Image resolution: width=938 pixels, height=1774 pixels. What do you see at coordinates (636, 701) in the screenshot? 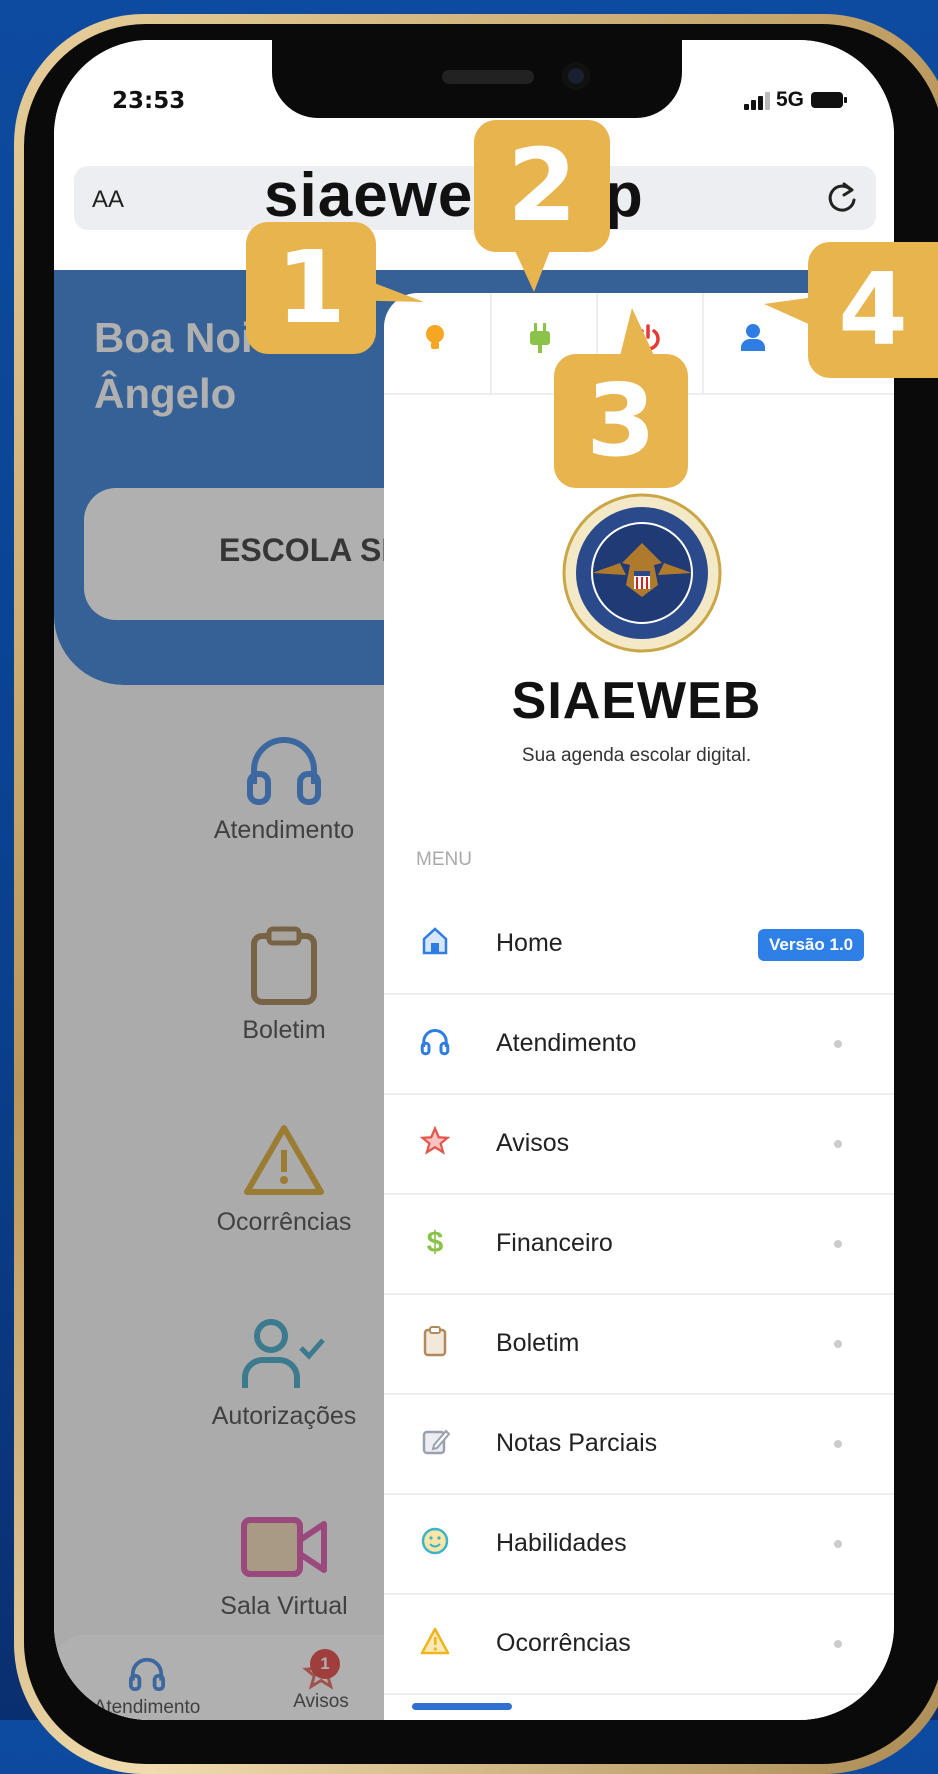
I see `brand-name: SIAEWEB` at bounding box center [636, 701].